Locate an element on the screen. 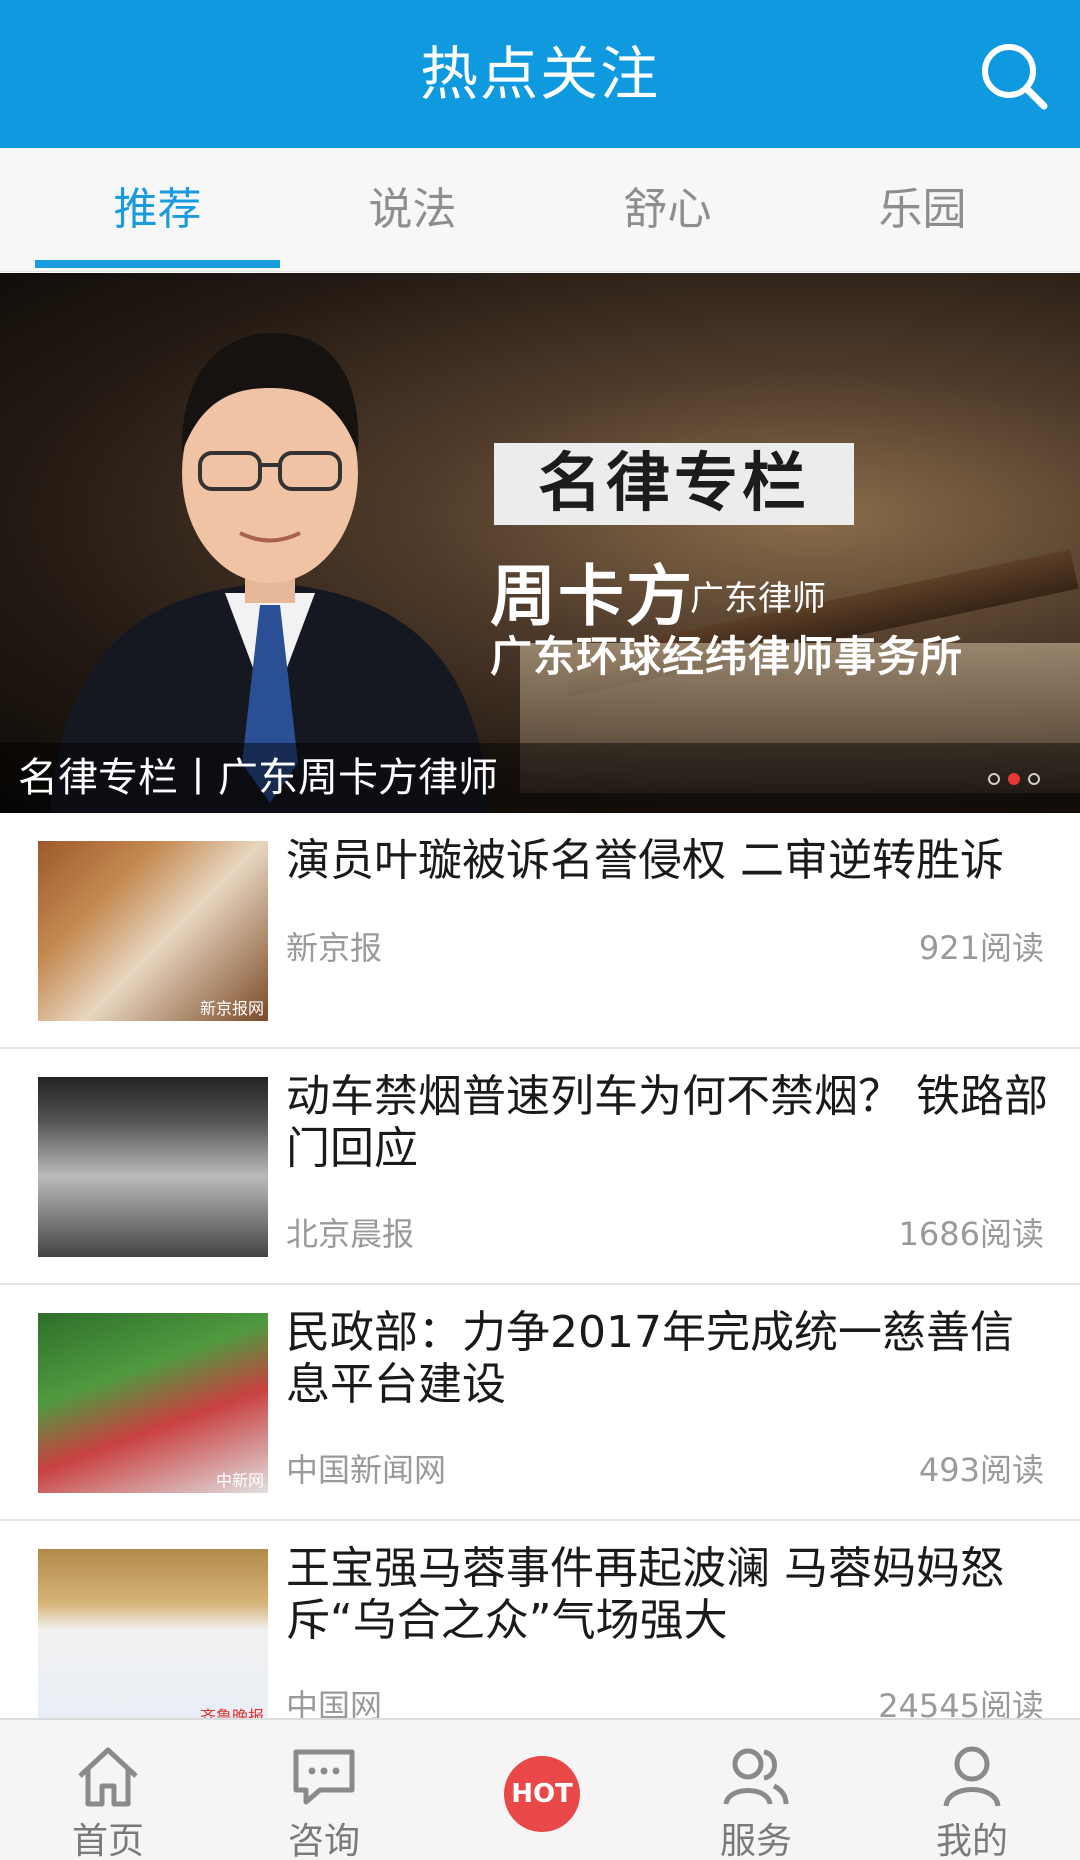  nav-mine: 我的 is located at coordinates (972, 1790).